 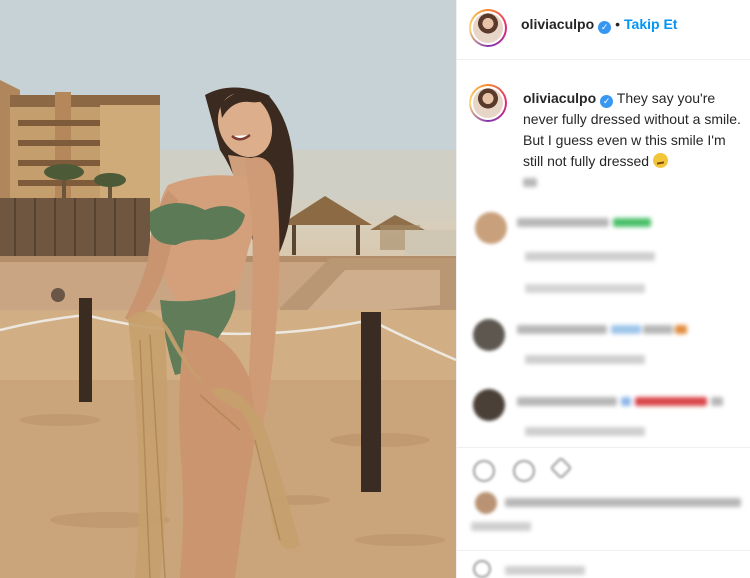 What do you see at coordinates (488, 103) in the screenshot?
I see `caption-author-avatar` at bounding box center [488, 103].